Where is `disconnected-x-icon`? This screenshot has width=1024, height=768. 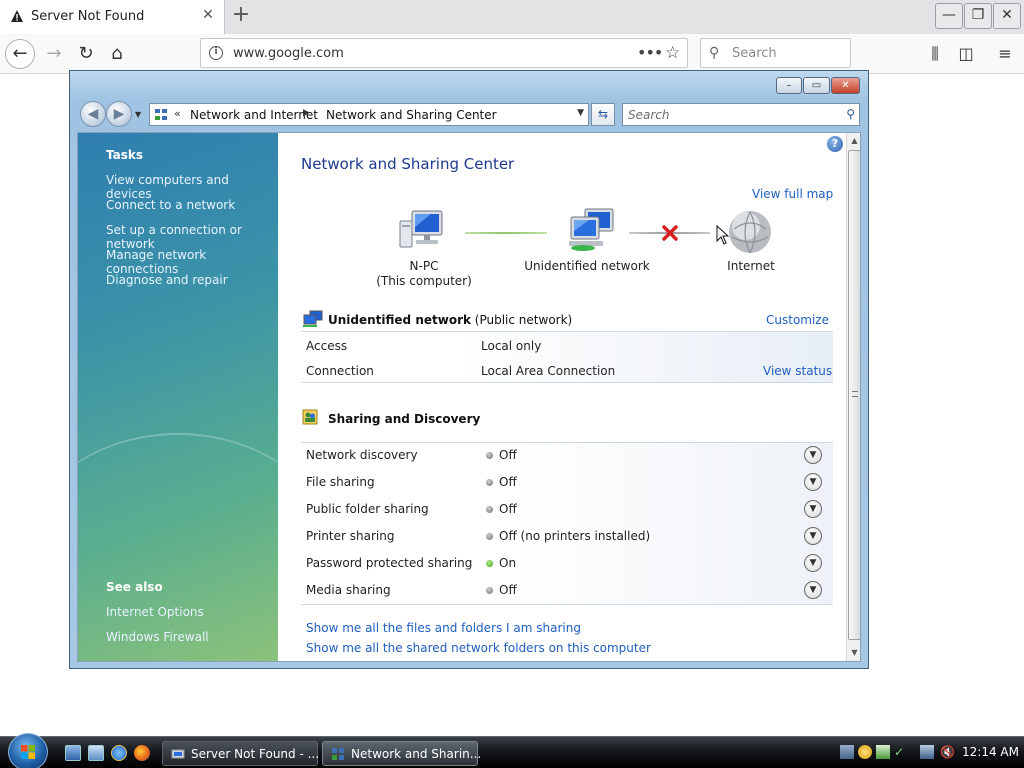 disconnected-x-icon is located at coordinates (670, 233).